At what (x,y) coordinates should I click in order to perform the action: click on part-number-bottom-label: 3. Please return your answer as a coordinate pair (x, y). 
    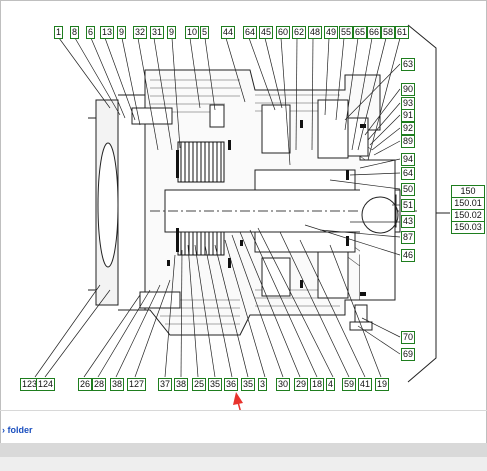
    Looking at the image, I should click on (263, 384).